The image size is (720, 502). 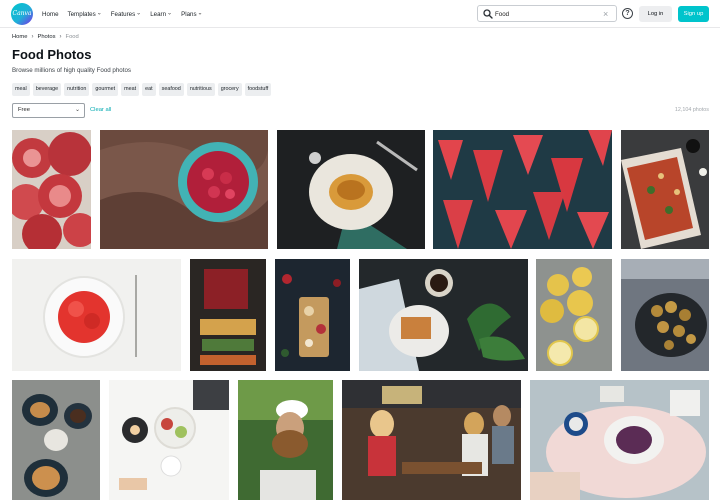 What do you see at coordinates (24, 110) in the screenshot?
I see `filter-selected-value: Free` at bounding box center [24, 110].